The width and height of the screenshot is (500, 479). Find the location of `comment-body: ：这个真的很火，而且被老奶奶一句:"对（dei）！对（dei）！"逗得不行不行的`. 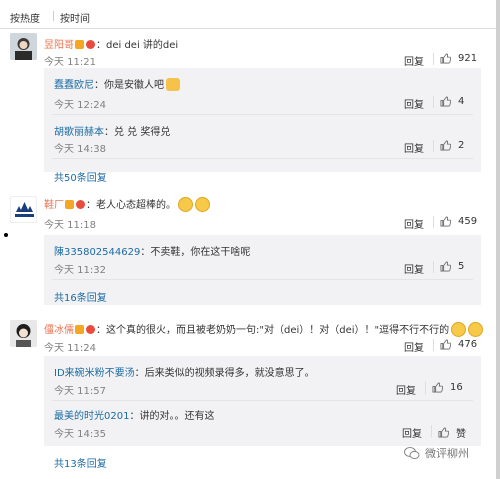

comment-body: ：这个真的很火，而且被老奶奶一句:"对（dei）！对（dei）！"逗得不行不行的 is located at coordinates (273, 330).